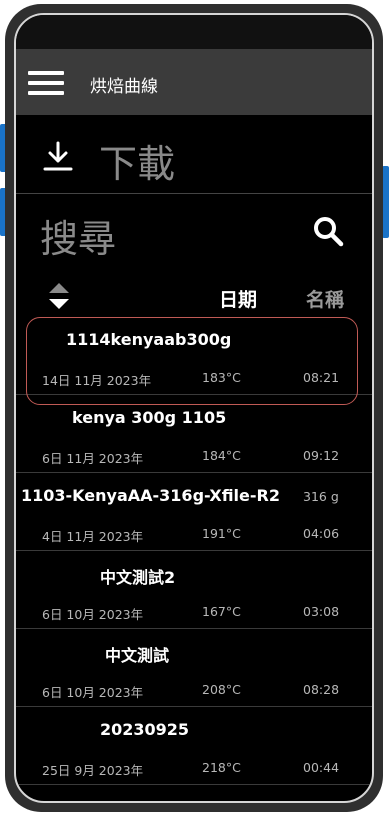 This screenshot has height=816, width=390. Describe the element at coordinates (385, 202) in the screenshot. I see `power-button` at that location.